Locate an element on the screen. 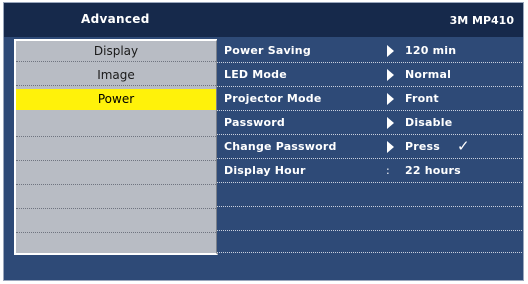 Image resolution: width=528 pixels, height=284 pixels. menu-item-label: Display is located at coordinates (116, 51).